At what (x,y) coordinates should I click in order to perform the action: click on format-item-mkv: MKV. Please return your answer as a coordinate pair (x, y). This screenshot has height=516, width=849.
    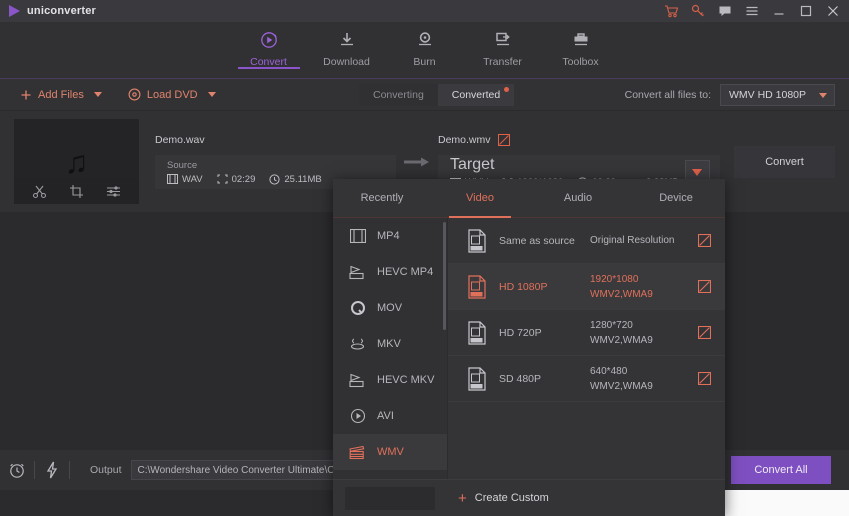
    Looking at the image, I should click on (390, 344).